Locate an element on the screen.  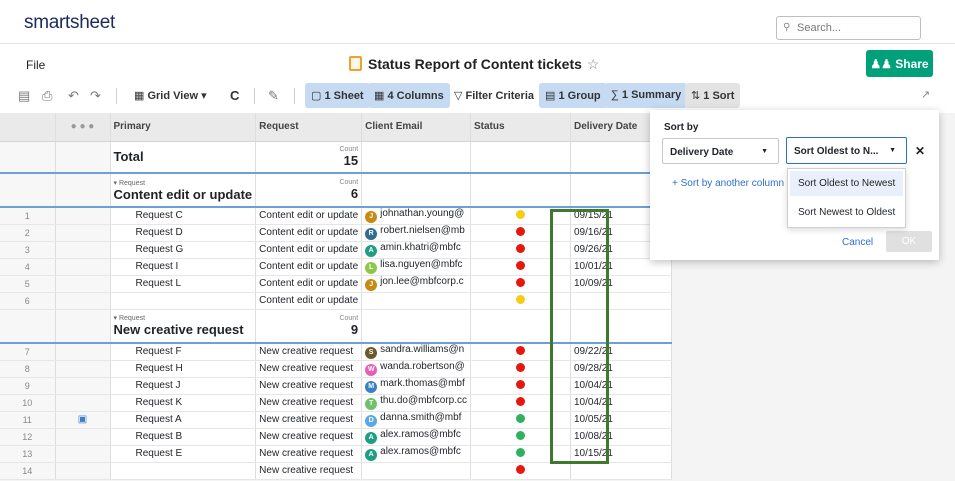
group-button: ▤ 1 Group is located at coordinates (573, 95).